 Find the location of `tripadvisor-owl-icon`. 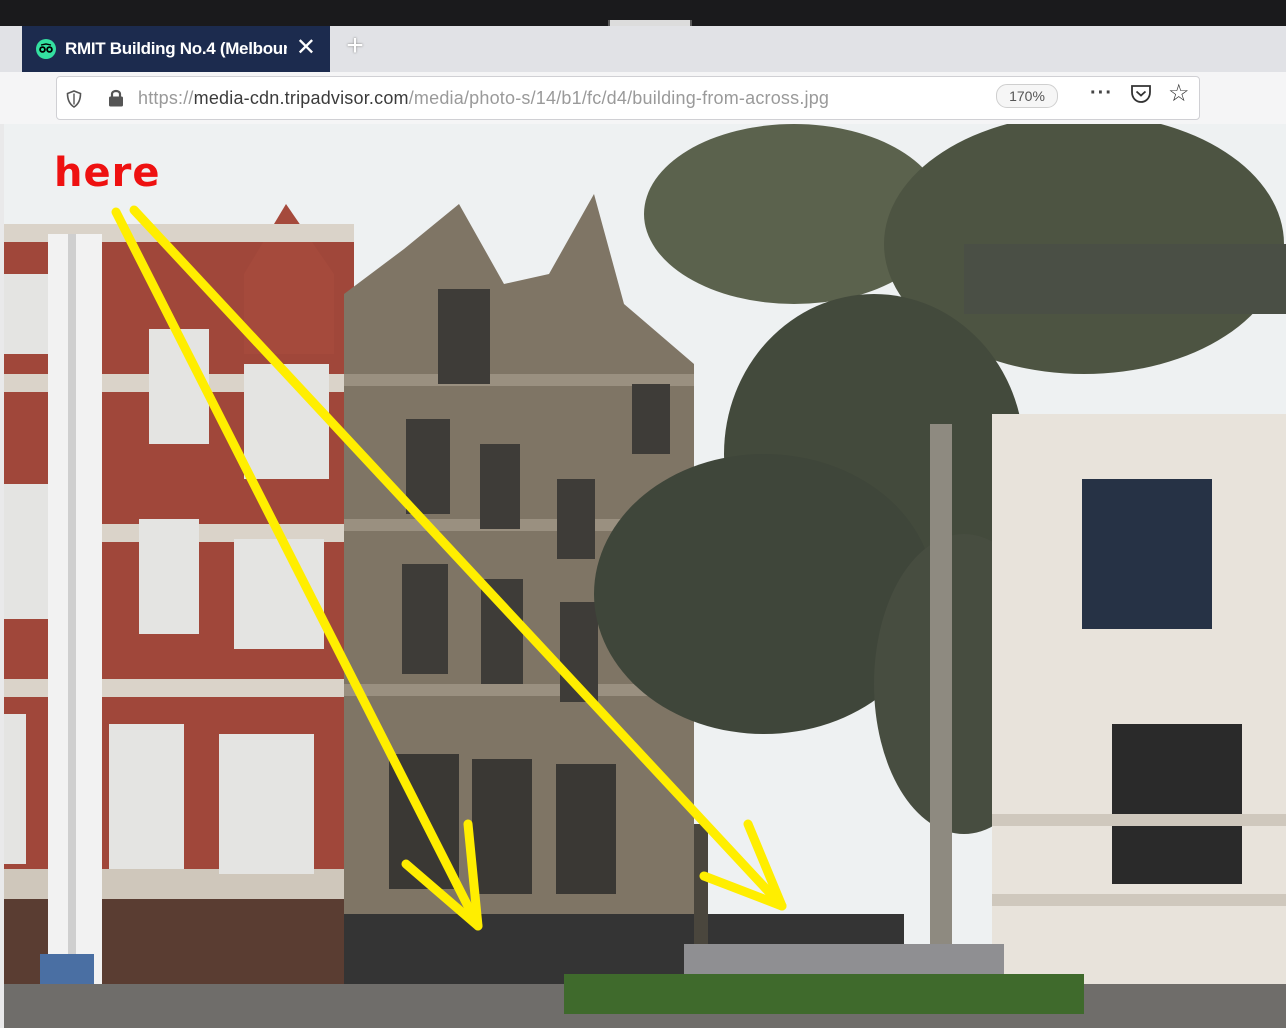

tripadvisor-owl-icon is located at coordinates (46, 49).